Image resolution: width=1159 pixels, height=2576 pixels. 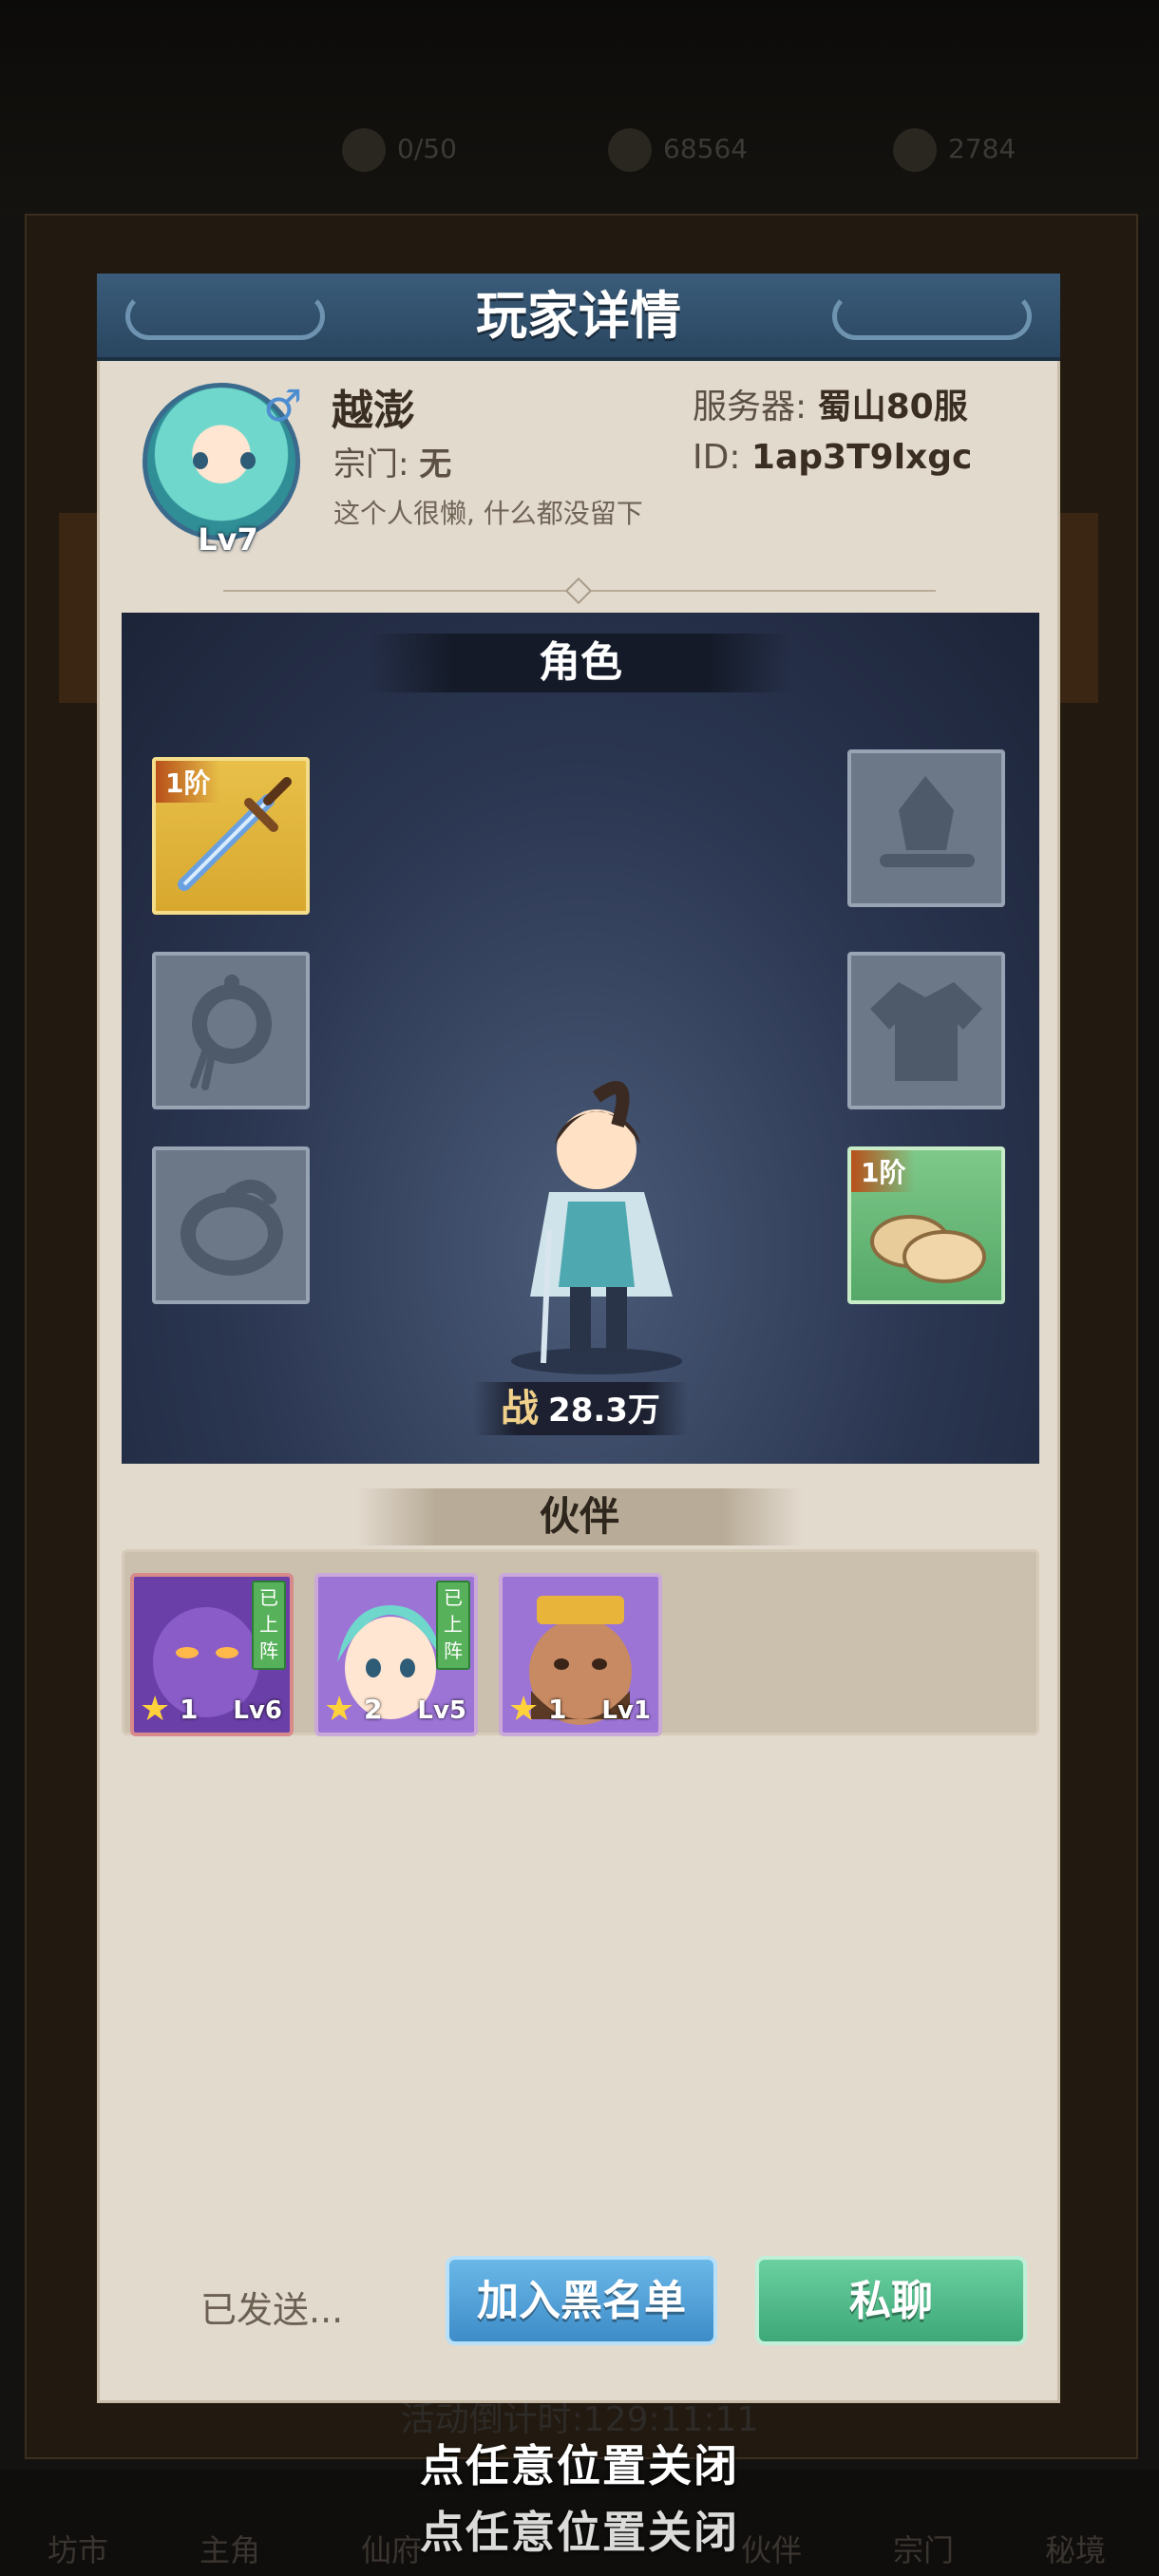 I want to click on role-title: 角色, so click(x=580, y=662).